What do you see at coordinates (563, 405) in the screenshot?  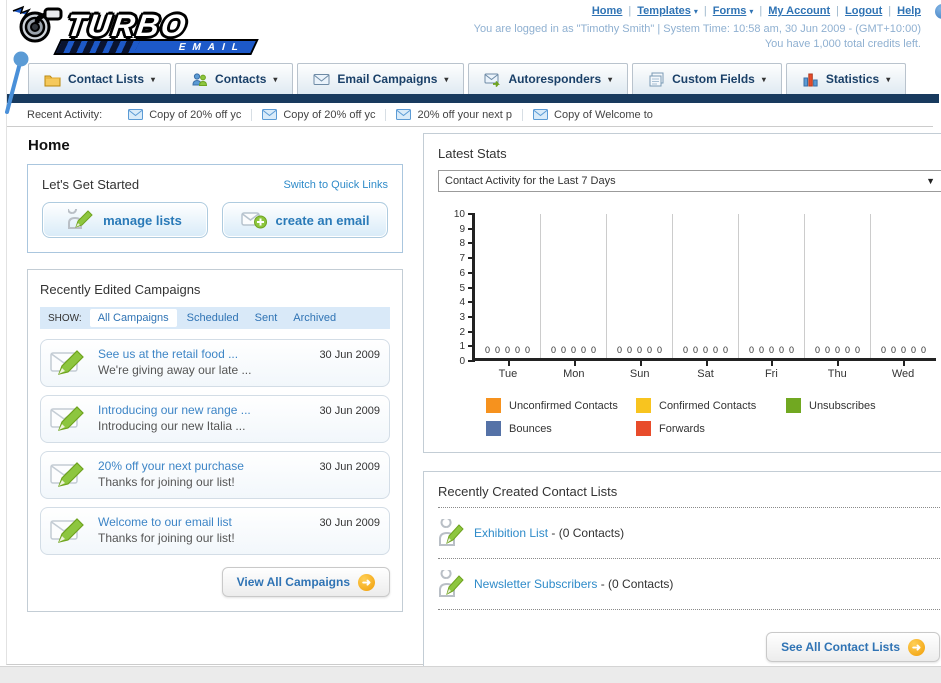 I see `legend-label: Unconfirmed Contacts` at bounding box center [563, 405].